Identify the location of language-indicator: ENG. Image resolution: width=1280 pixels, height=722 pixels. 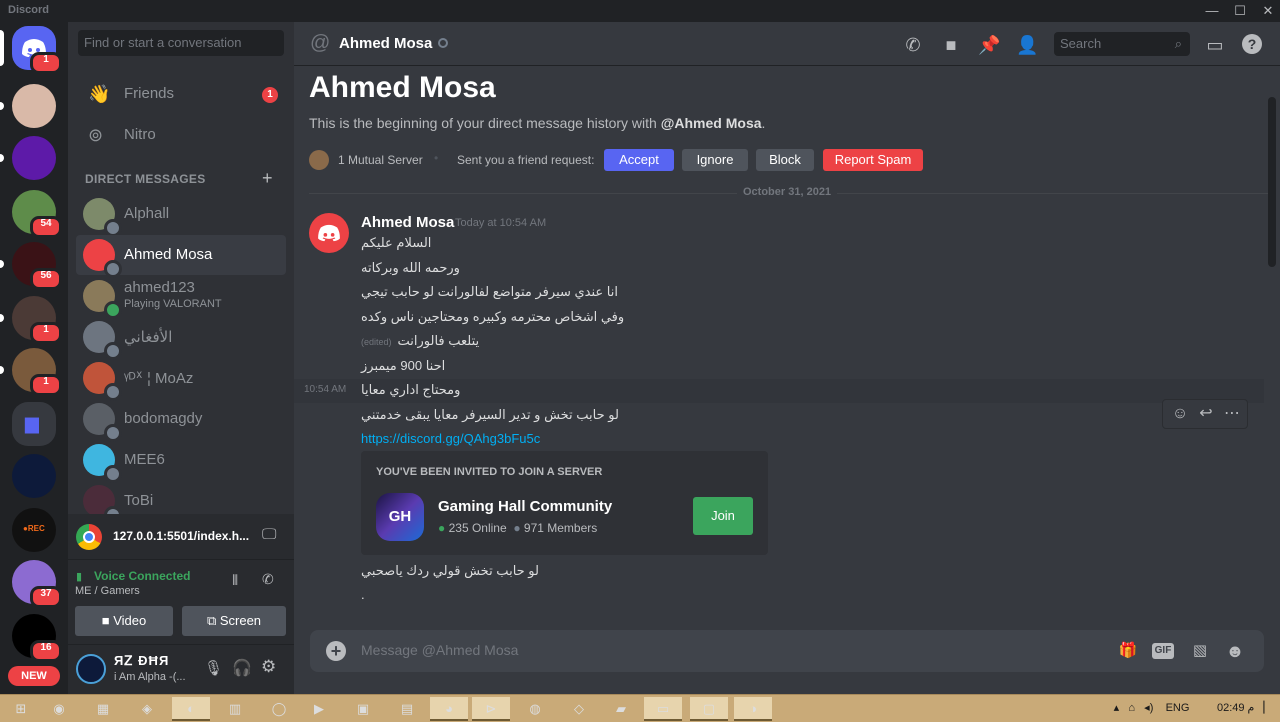
(1178, 708).